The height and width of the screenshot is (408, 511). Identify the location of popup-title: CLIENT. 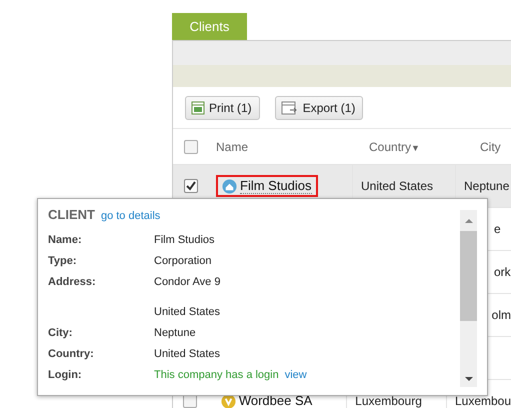
(71, 214).